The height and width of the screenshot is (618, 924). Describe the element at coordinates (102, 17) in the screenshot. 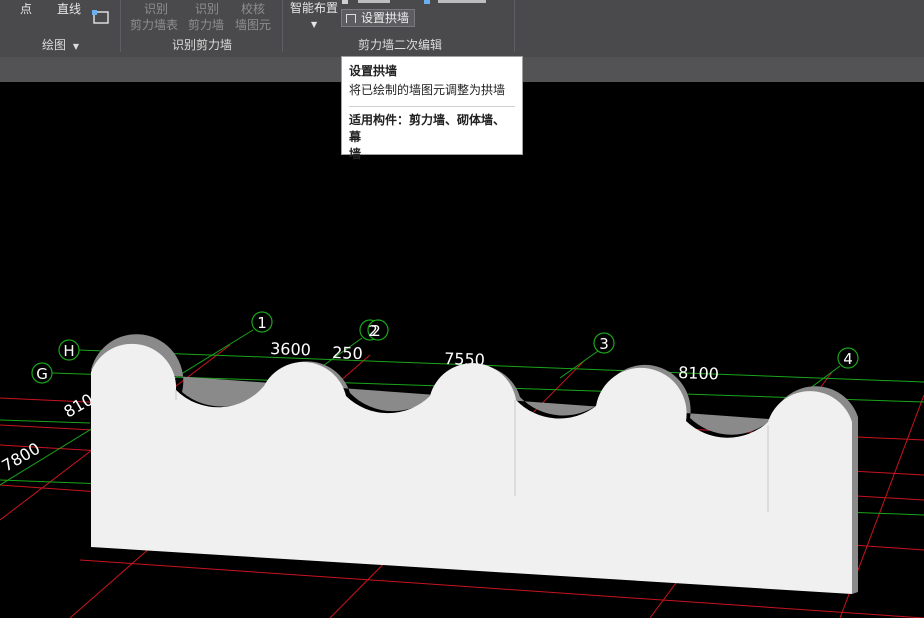

I see `rect-draw-icon` at that location.